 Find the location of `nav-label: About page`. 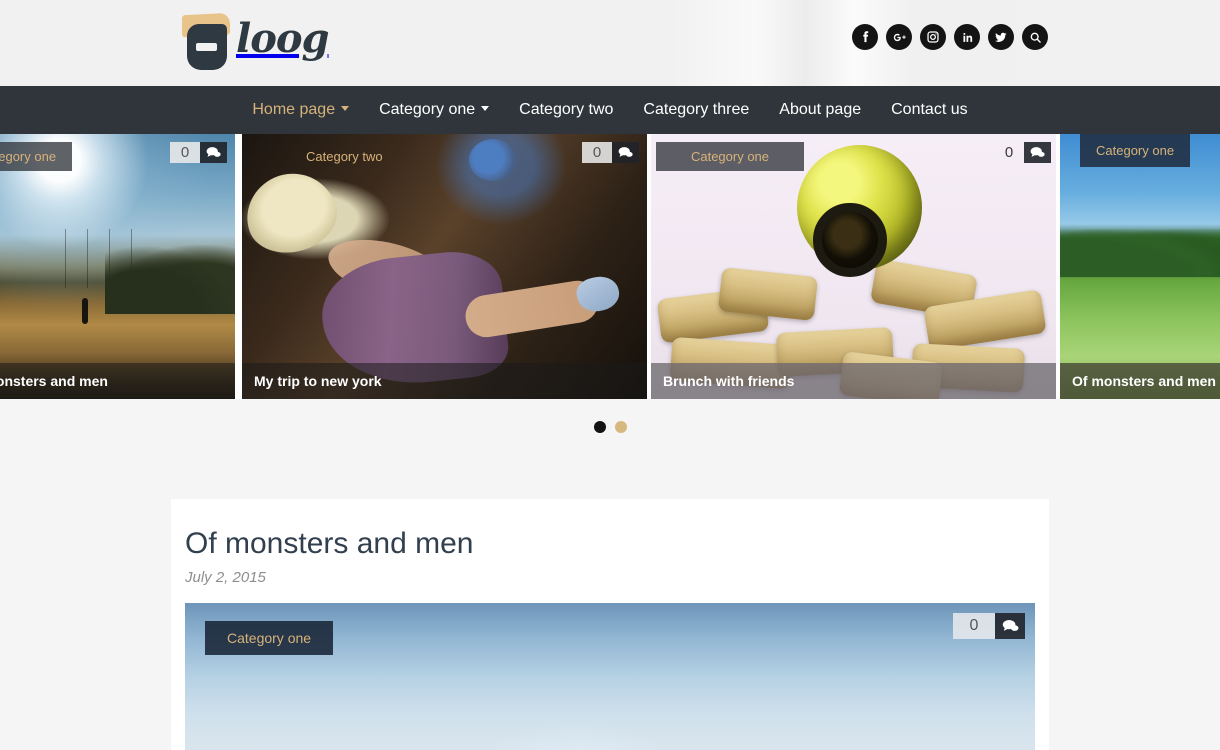

nav-label: About page is located at coordinates (820, 109).